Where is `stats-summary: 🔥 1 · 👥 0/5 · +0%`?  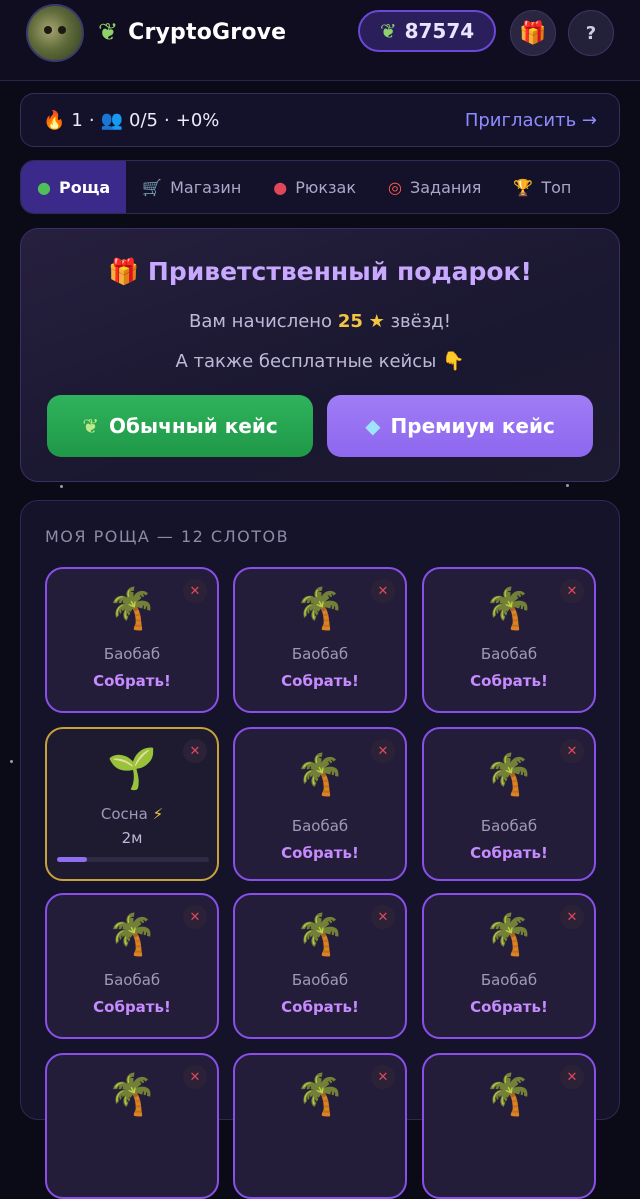
stats-summary: 🔥 1 · 👥 0/5 · +0% is located at coordinates (131, 120).